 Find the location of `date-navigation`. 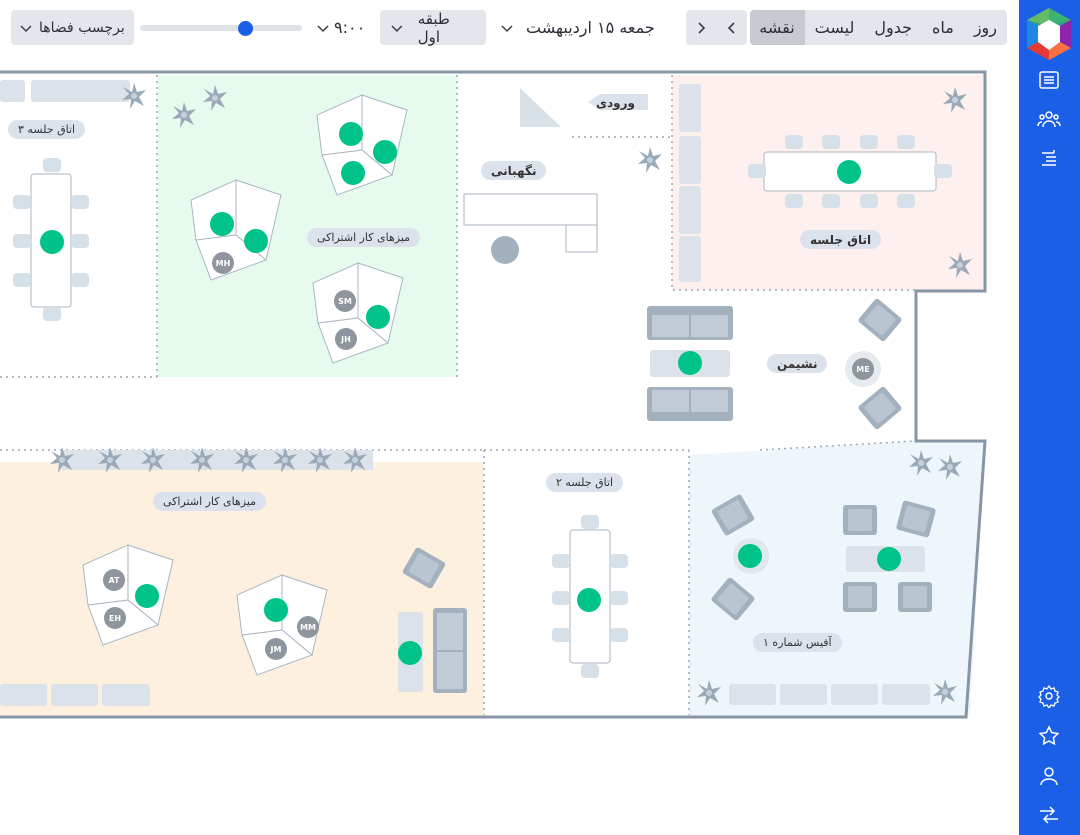

date-navigation is located at coordinates (716, 27).